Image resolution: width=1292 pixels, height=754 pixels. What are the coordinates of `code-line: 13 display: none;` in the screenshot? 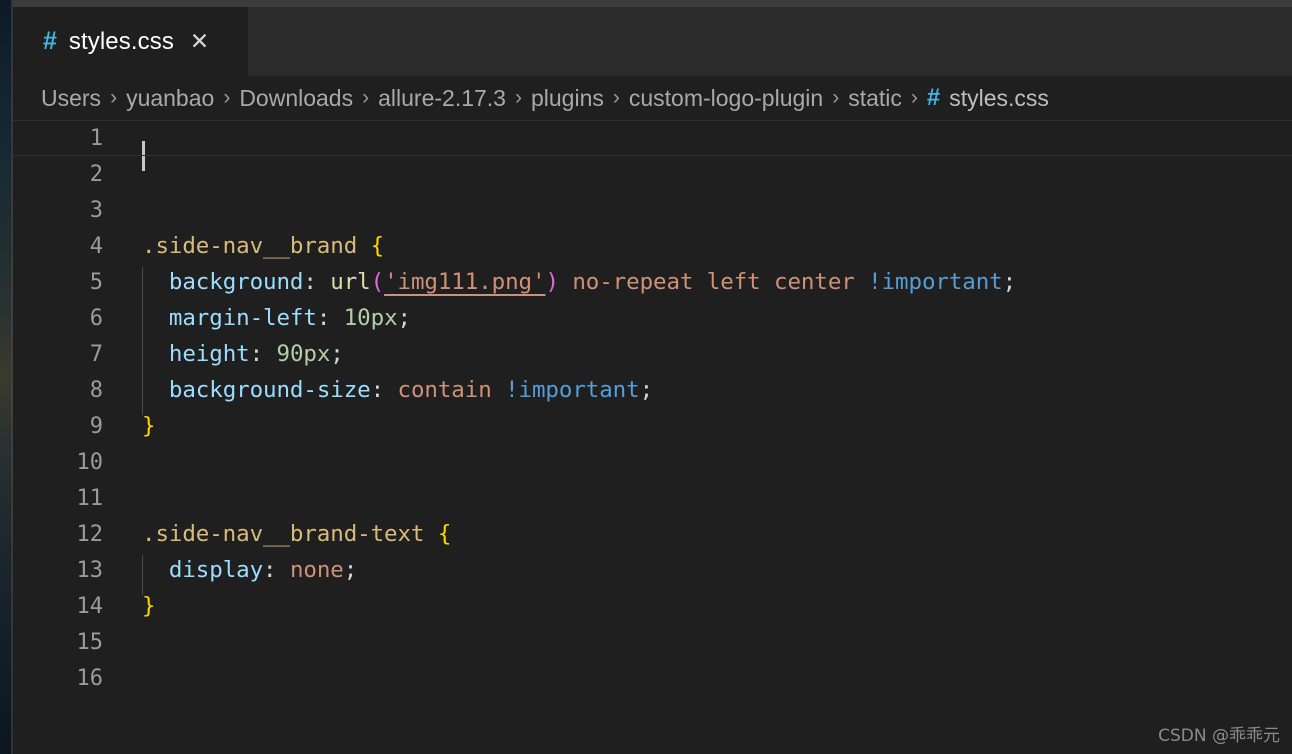 It's located at (652, 573).